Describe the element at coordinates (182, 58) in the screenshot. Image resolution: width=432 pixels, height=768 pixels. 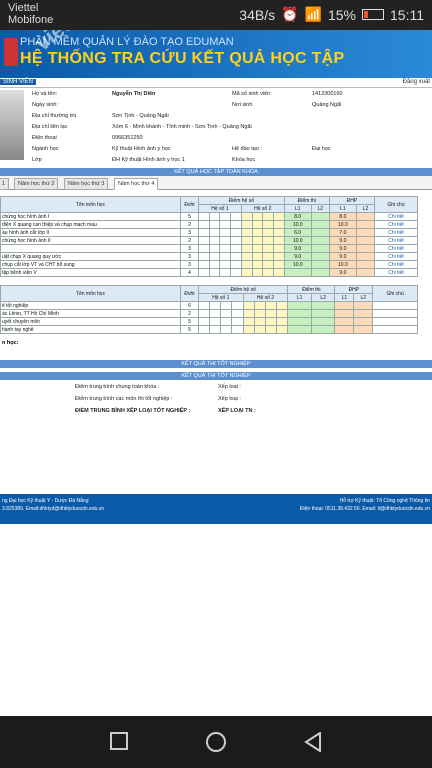
I see `banner-title: HỆ THỐNG TRA CỨU KẾT QUẢ HỌC TẬP` at that location.